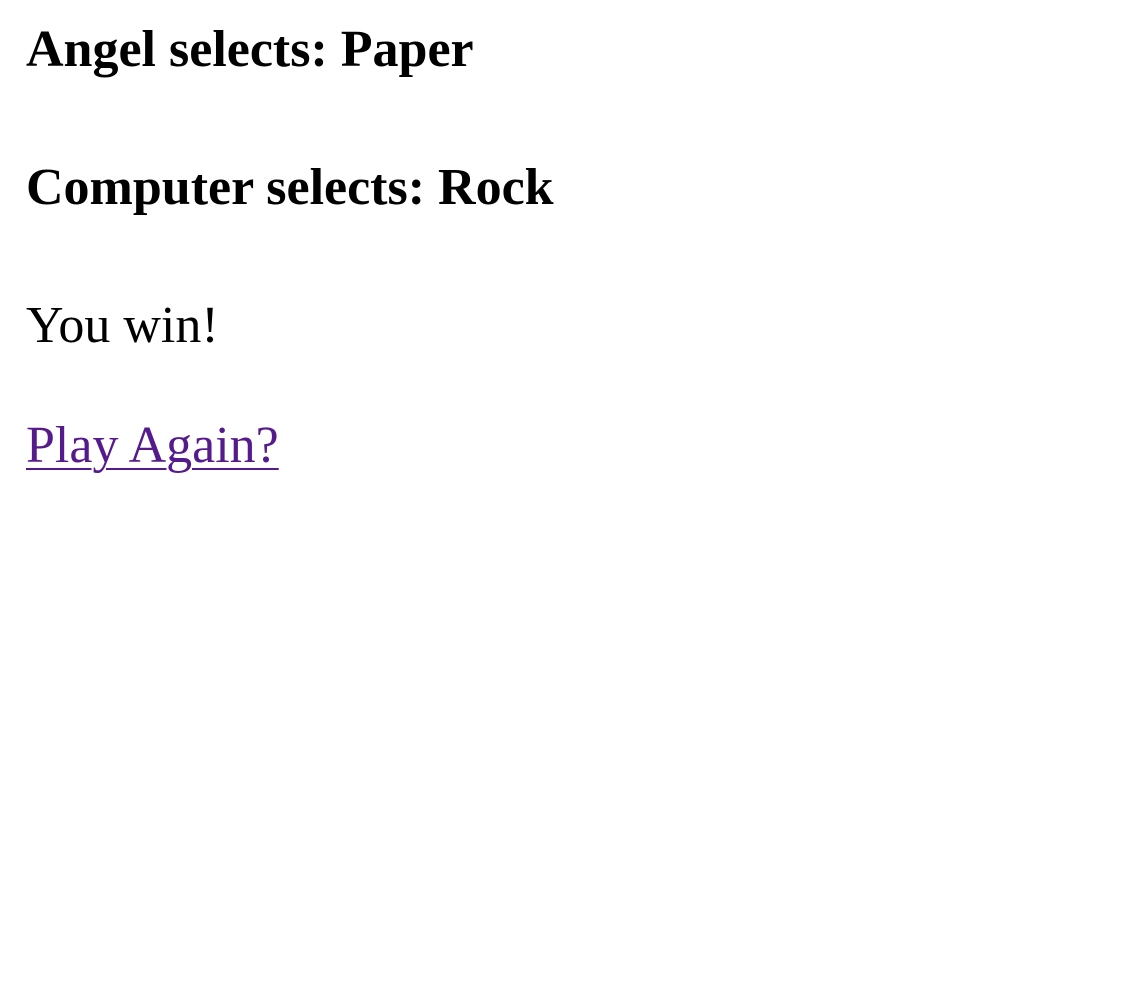 The width and height of the screenshot is (1146, 1002). What do you see at coordinates (290, 187) in the screenshot?
I see `computer-selection-heading: Computer selects: Rock` at bounding box center [290, 187].